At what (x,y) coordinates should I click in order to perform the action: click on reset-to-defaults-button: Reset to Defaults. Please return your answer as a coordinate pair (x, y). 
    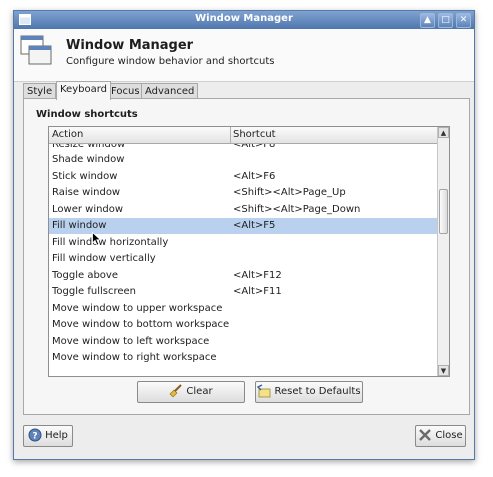
    Looking at the image, I should click on (309, 392).